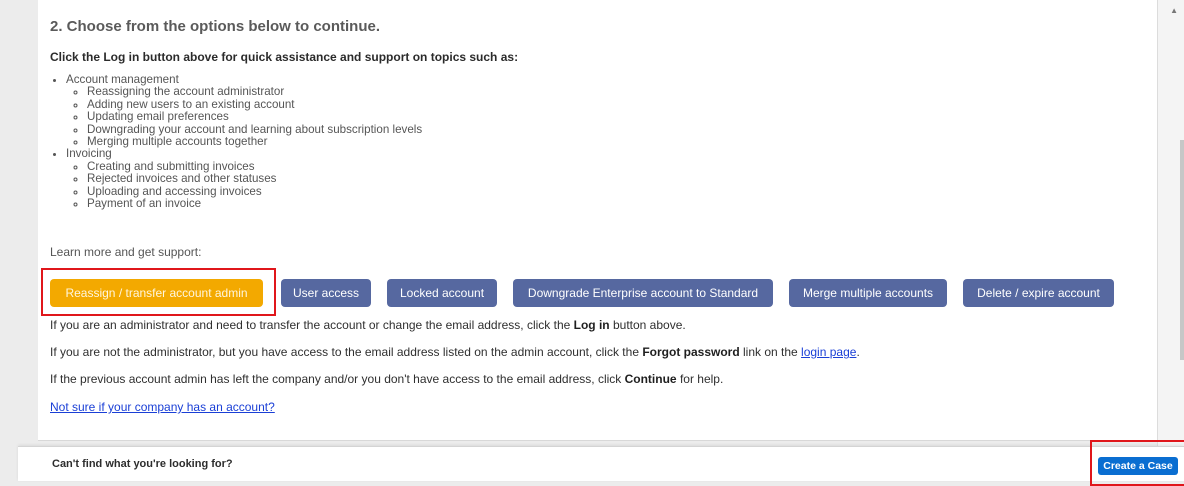 The width and height of the screenshot is (1184, 486). I want to click on scroll-up-icon: ▲, so click(1174, 10).